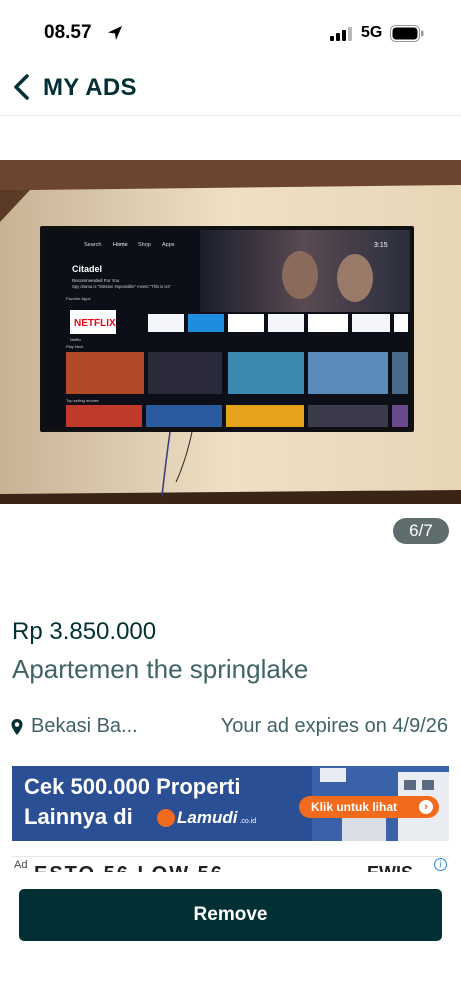  I want to click on listing-title: Apartemen the springlake, so click(160, 669).